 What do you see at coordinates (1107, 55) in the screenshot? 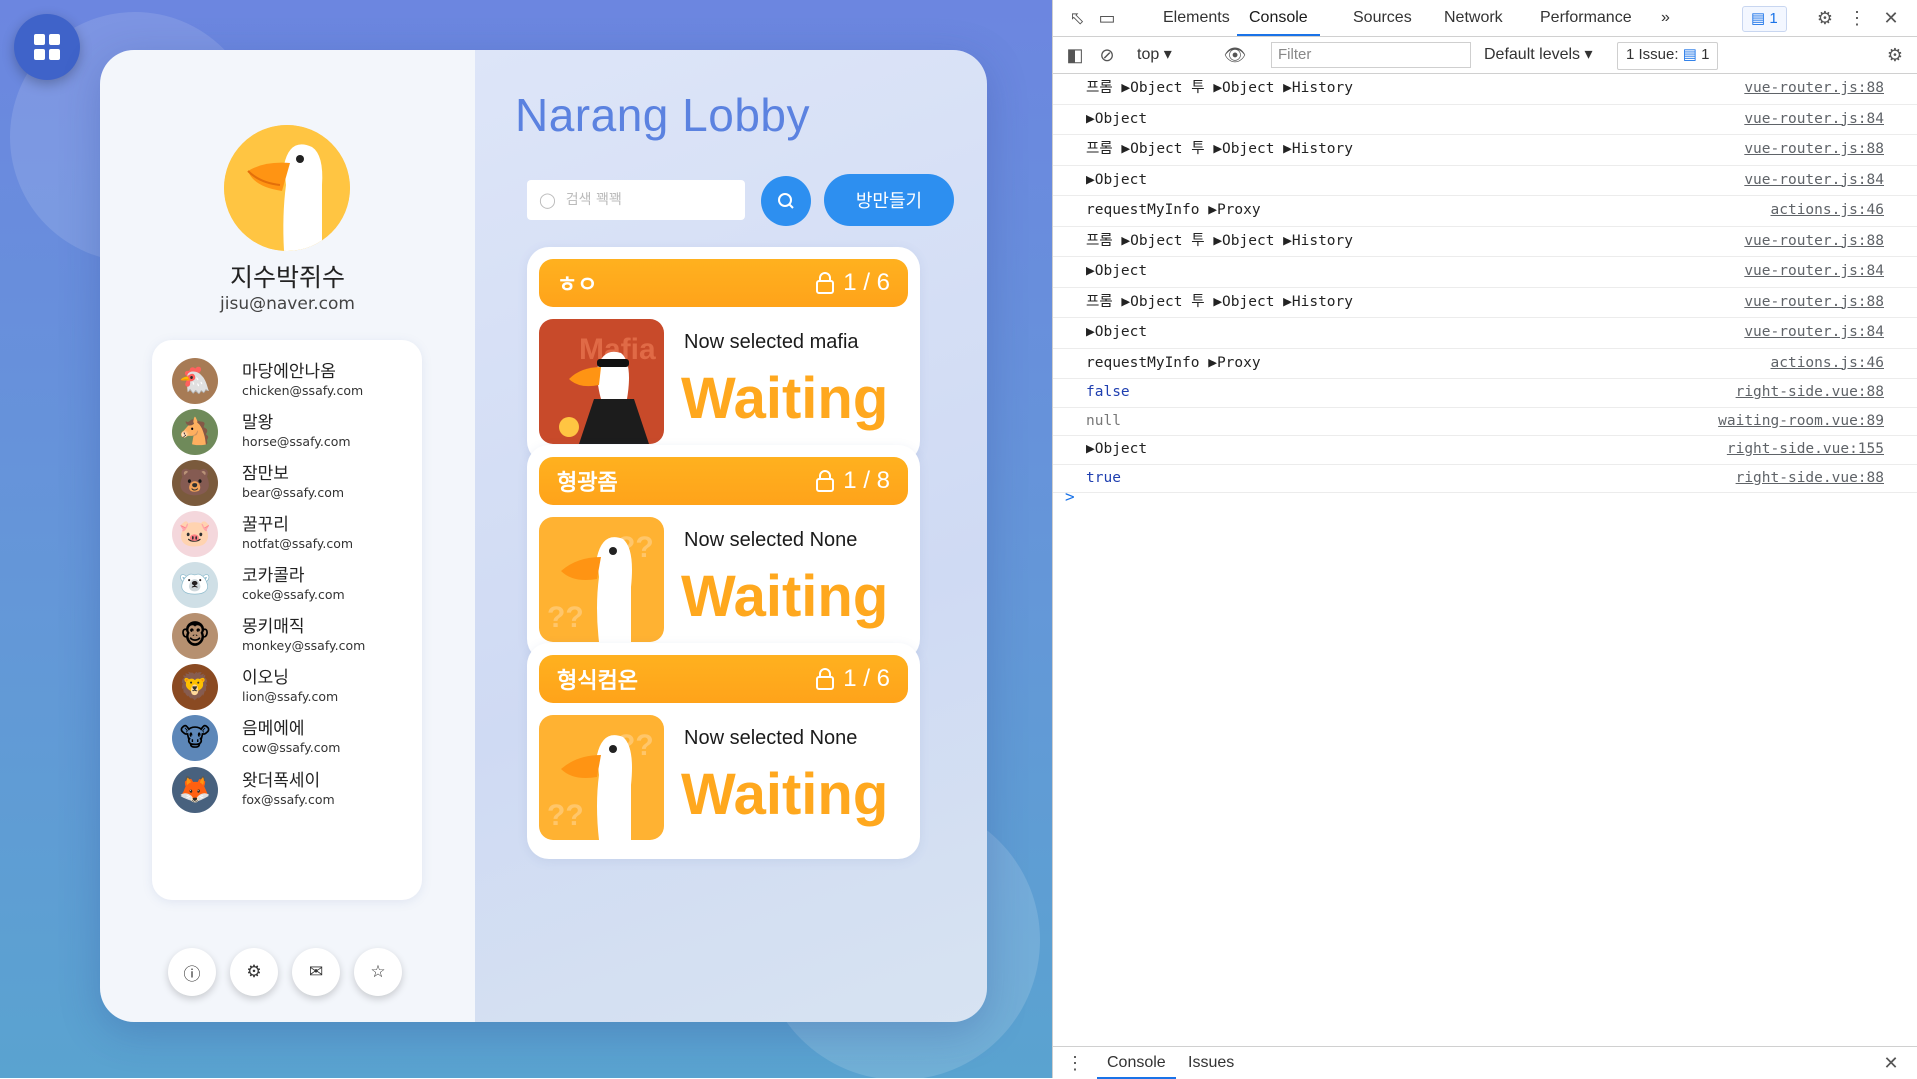
I see `clear-console-icon: ⊘` at bounding box center [1107, 55].